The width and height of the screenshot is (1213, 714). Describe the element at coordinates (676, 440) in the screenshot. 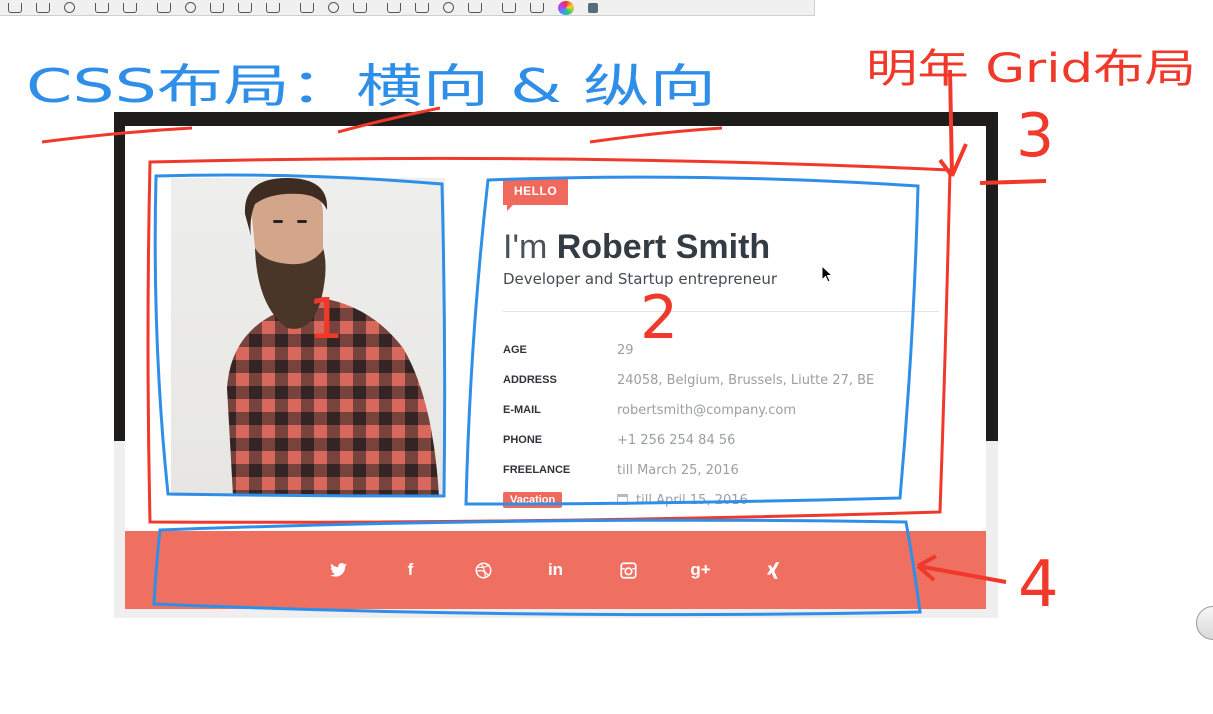

I see `detail-value: +1 256 254 84 56` at that location.